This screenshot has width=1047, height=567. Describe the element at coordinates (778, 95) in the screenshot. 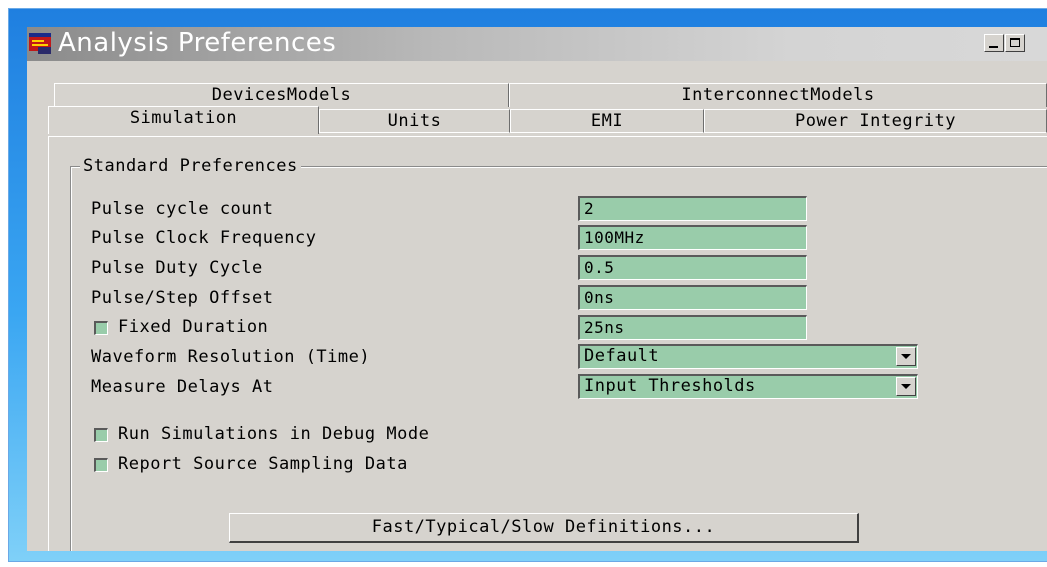

I see `tab-interconnect-models: InterconnectModels` at that location.